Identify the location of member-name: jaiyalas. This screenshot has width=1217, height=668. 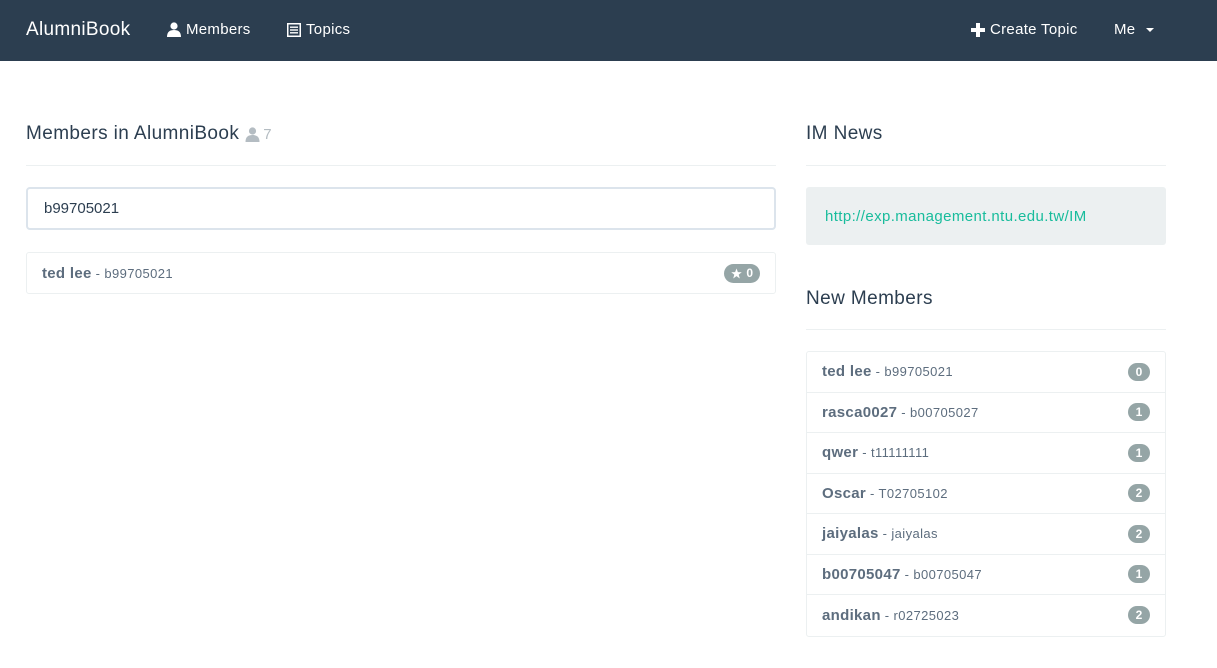
(850, 534).